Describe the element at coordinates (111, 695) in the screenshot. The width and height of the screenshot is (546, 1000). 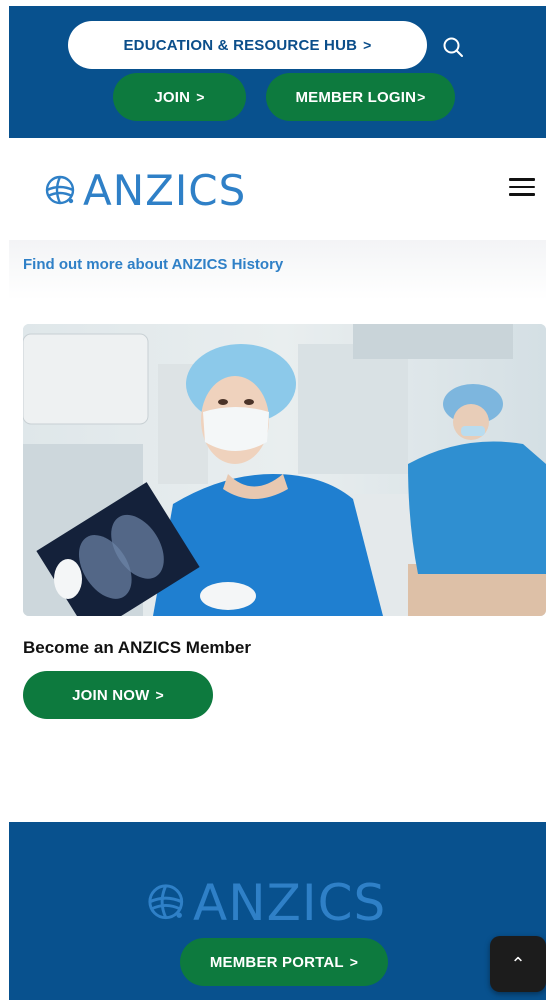
I see `join-now-label: JOIN NOW` at that location.